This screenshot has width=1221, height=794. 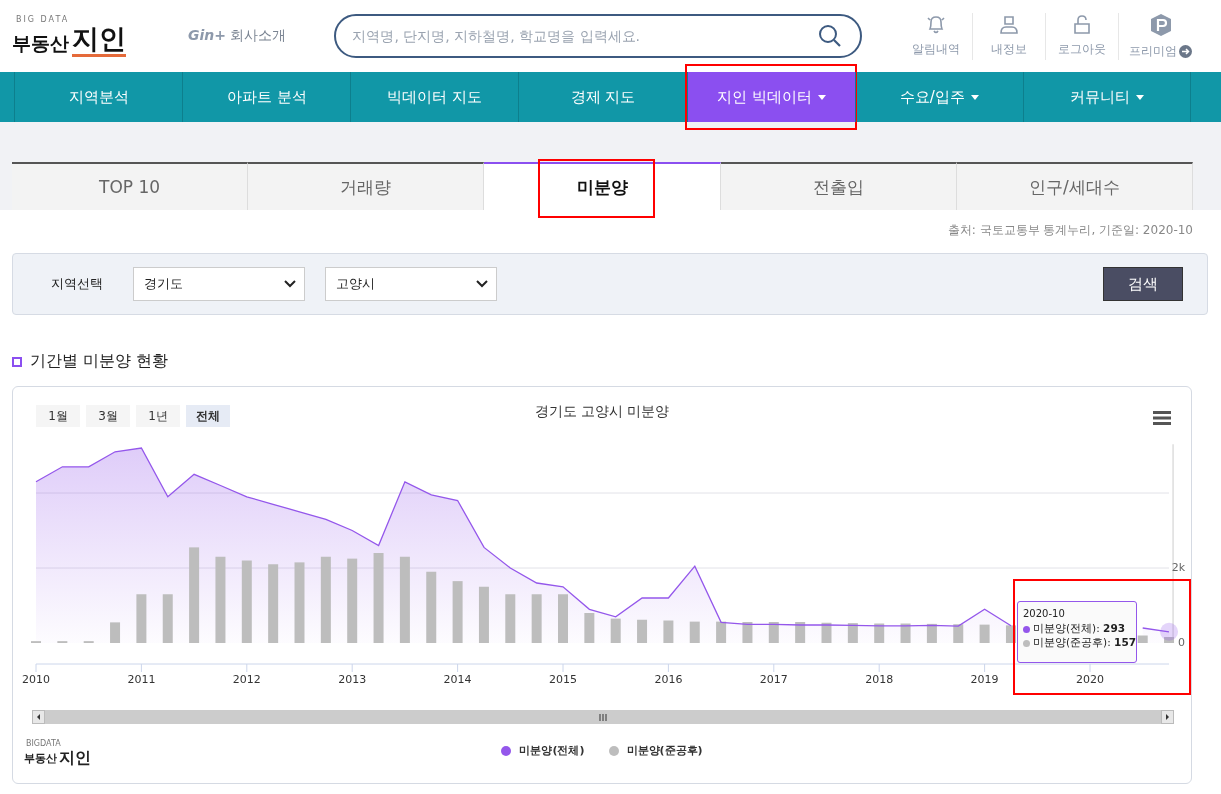 I want to click on legend-item: 미분양(준공후), so click(x=655, y=750).